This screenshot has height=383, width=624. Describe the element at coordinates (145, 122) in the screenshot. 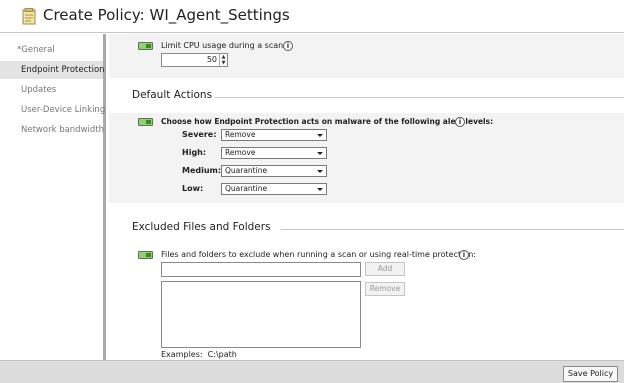

I see `default-actions-toggle` at that location.